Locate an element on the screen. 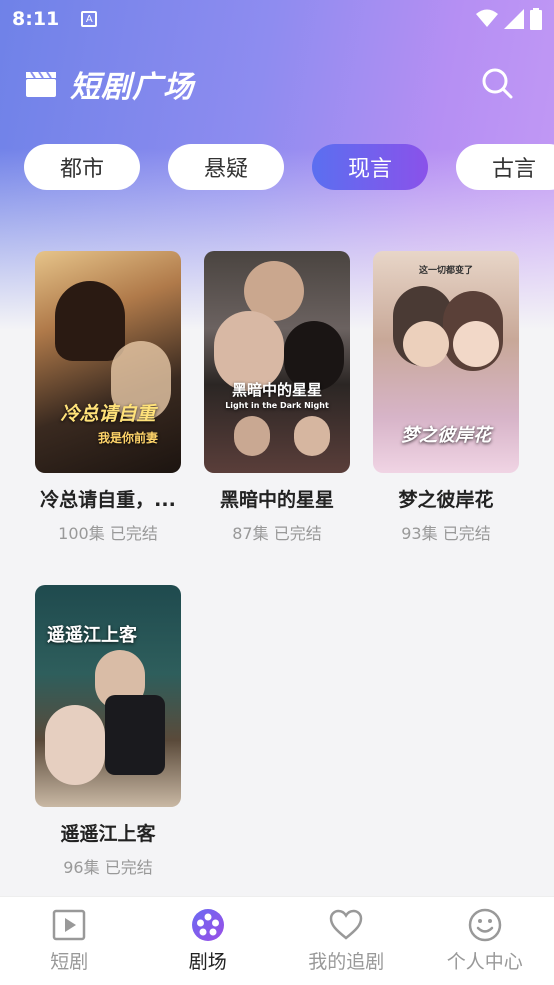 The height and width of the screenshot is (985, 554). clapperboard-icon is located at coordinates (41, 84).